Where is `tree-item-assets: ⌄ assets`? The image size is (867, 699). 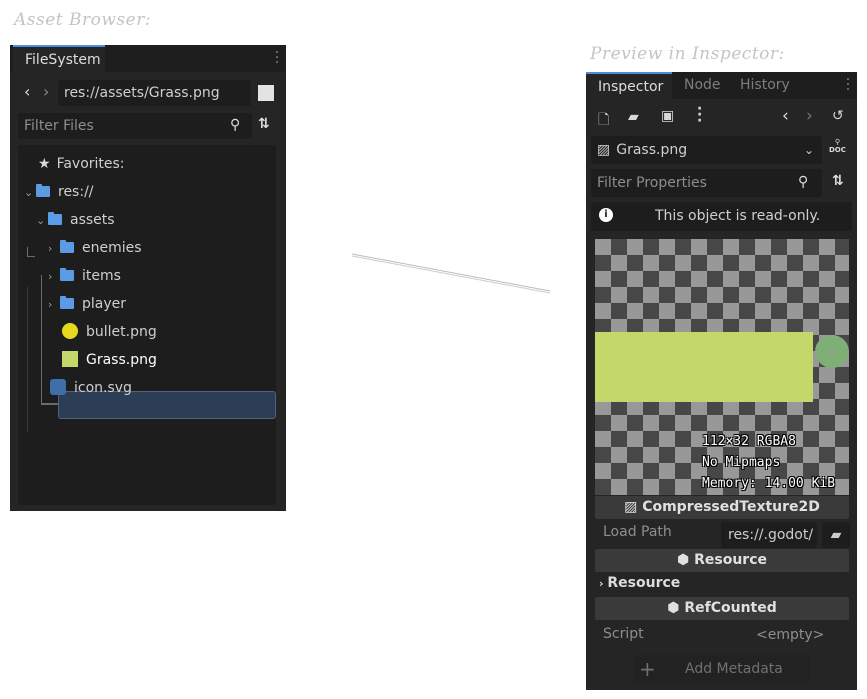
tree-item-assets: ⌄ assets is located at coordinates (75, 220).